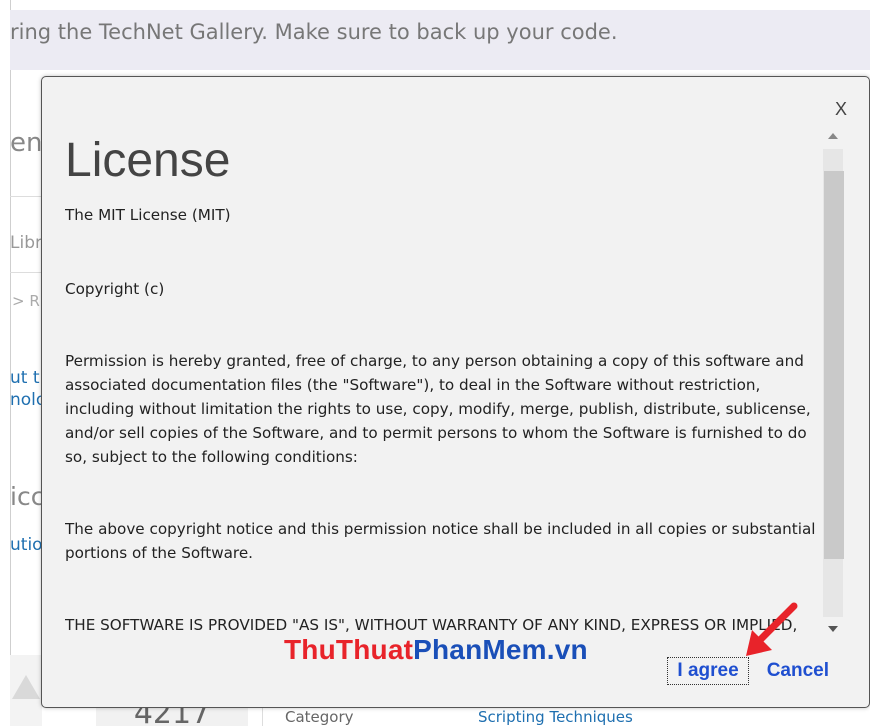 The width and height of the screenshot is (870, 726). What do you see at coordinates (26, 545) in the screenshot?
I see `bg-link-fragment: utio` at bounding box center [26, 545].